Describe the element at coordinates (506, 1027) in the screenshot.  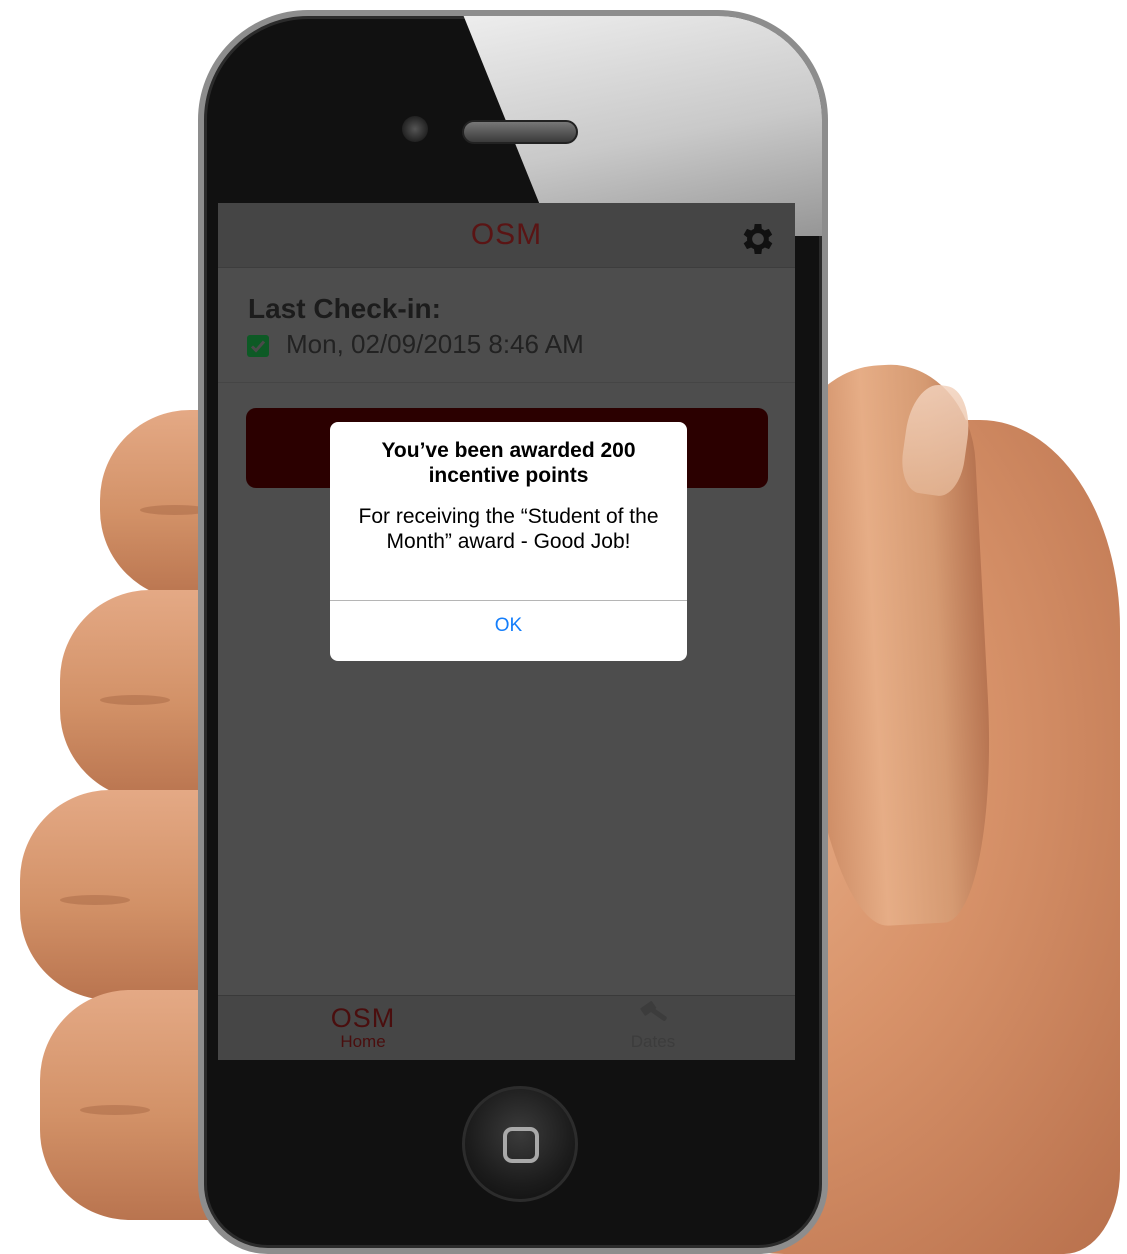
I see `tab-bar: OSM Home Dates` at that location.